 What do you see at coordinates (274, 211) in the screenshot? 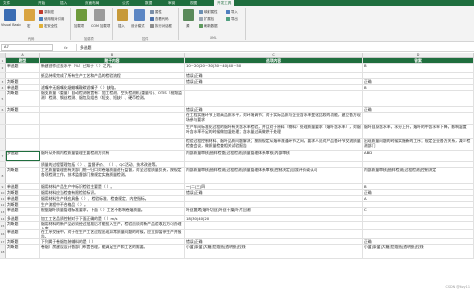
I see `cell-c: 叶丝复烤|烟叶切丝|叶丝干燥|叶片回潮` at bounding box center [274, 211].